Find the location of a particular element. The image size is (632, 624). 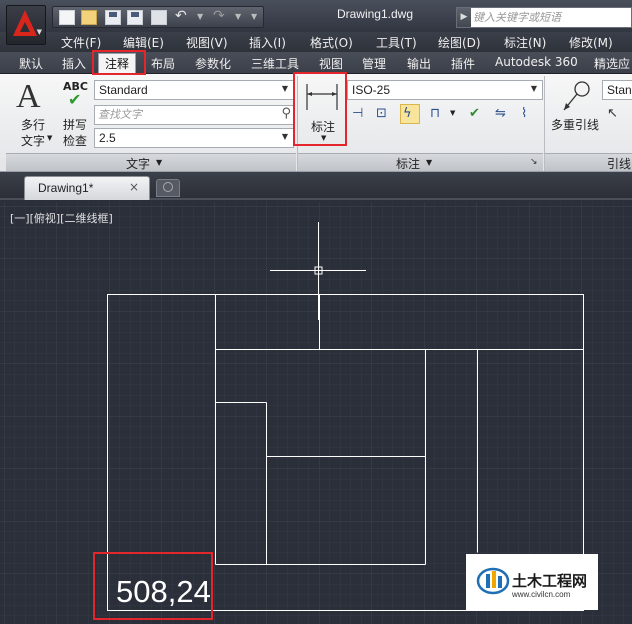

quick-access-toolbar: ↶ ▼ ↷ ▼ ▼ is located at coordinates (158, 17).